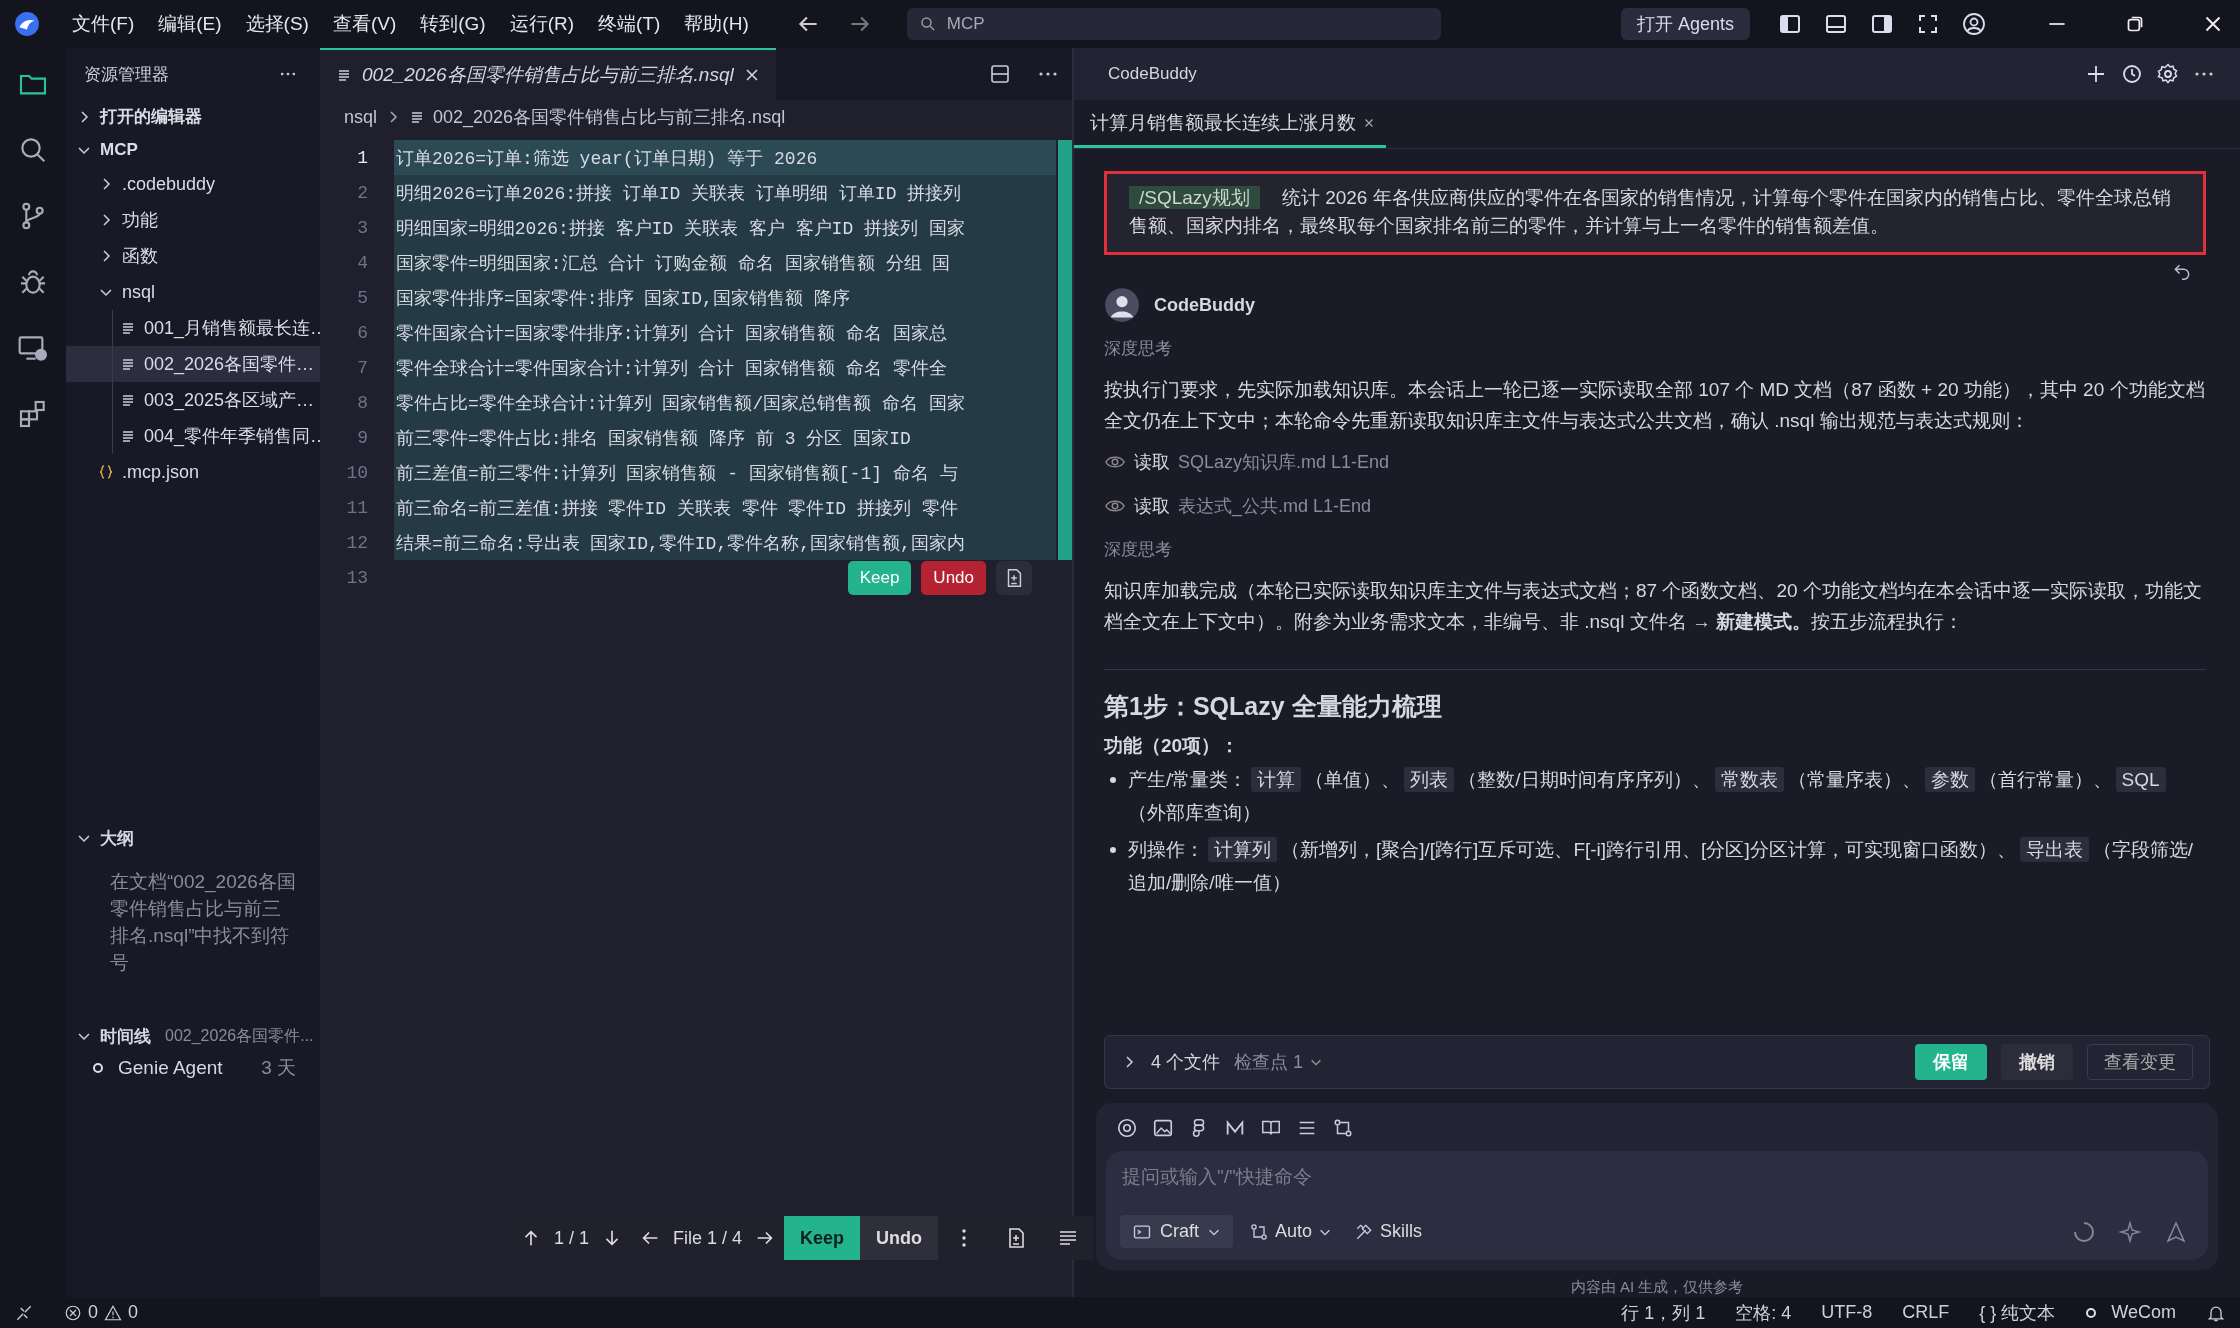  What do you see at coordinates (453, 24) in the screenshot?
I see `menu-item: 转到(G)` at bounding box center [453, 24].